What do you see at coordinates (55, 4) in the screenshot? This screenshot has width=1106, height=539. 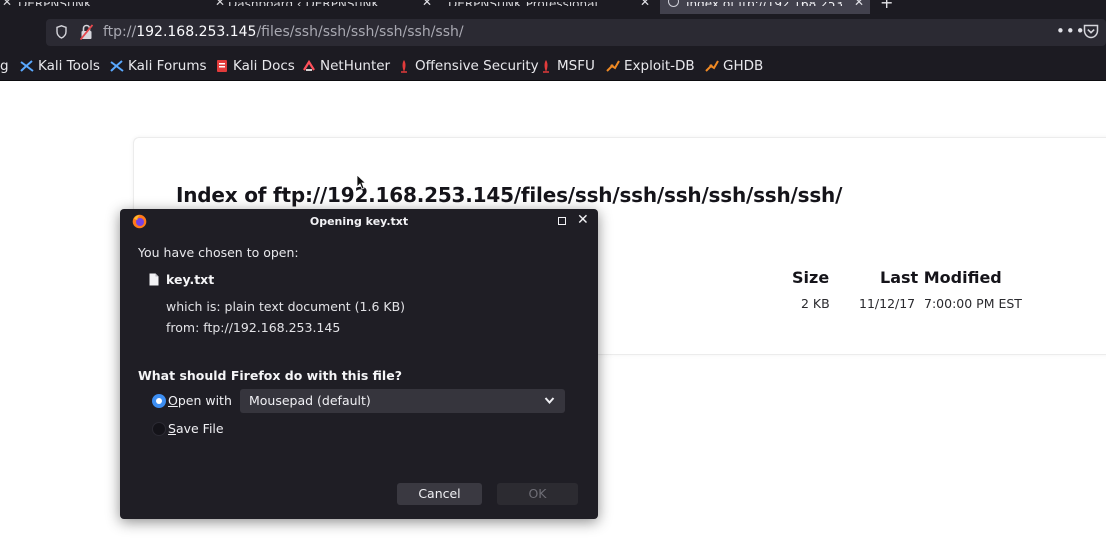 I see `tab-label: DERPNStiNK` at bounding box center [55, 4].